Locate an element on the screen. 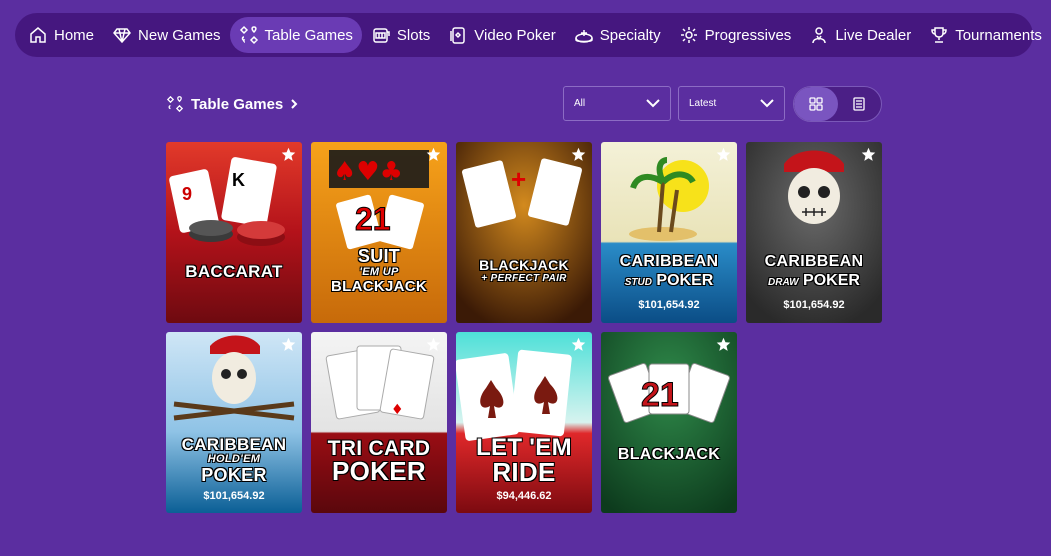  nav-item-label: Table Games is located at coordinates (308, 35).